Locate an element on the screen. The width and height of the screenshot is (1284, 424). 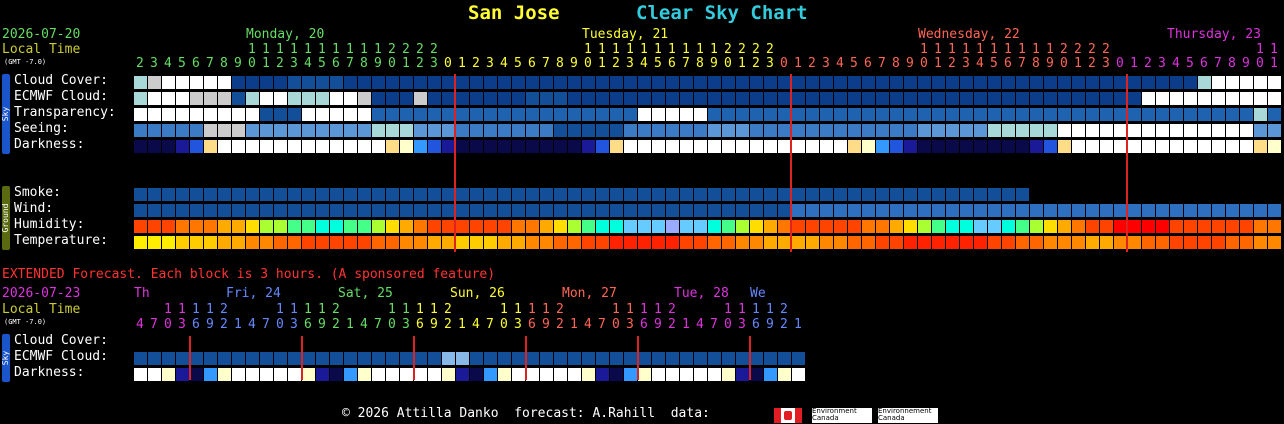
environment-canada-logo: Environment Canada is located at coordinates (842, 415).